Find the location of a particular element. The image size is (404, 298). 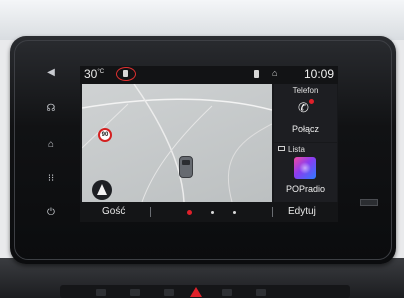

navigation-arrow-button is located at coordinates (102, 190).